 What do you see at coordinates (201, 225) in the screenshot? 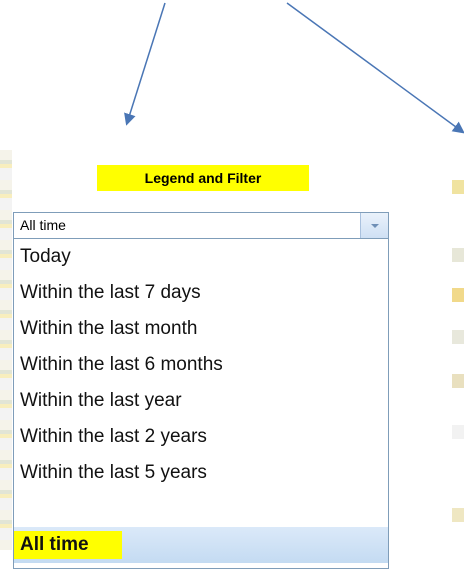
I see `time-filter-select: All time` at bounding box center [201, 225].